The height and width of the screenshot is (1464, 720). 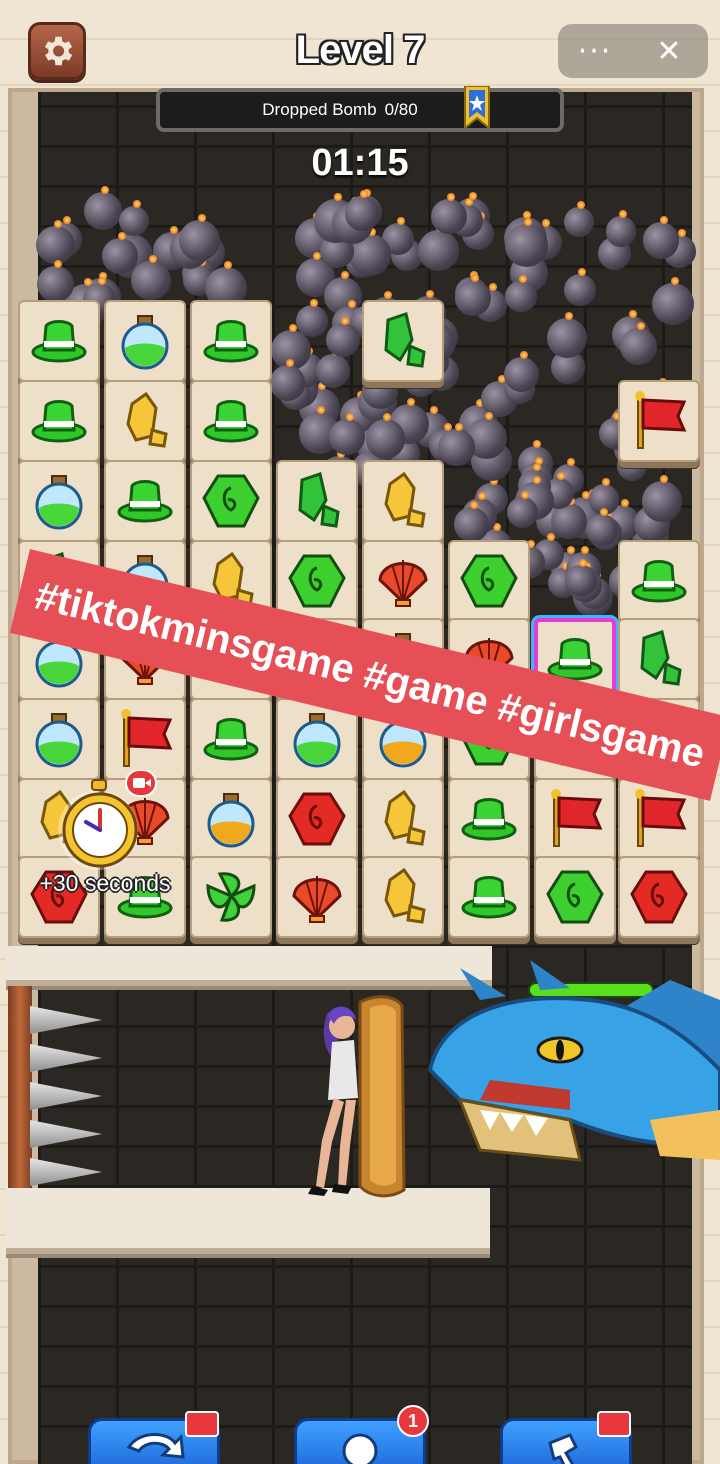 I want to click on countdown-timer: 01:15, so click(x=360, y=163).